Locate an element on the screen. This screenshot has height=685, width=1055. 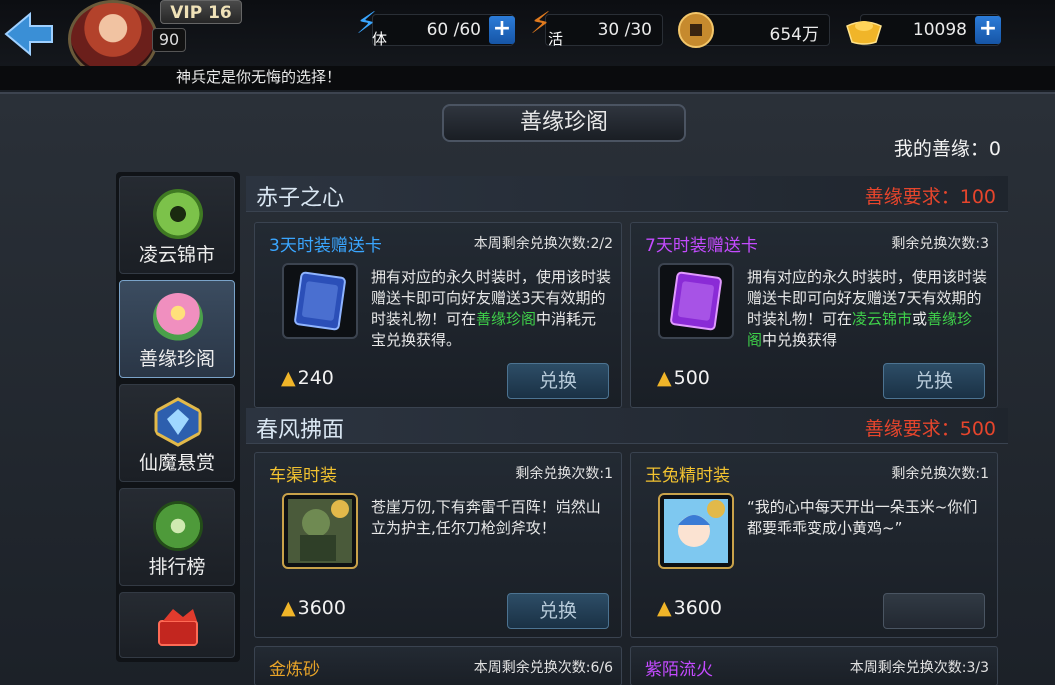
item-limit: 本周剩余兑换次数:2/2 is located at coordinates (543, 244).